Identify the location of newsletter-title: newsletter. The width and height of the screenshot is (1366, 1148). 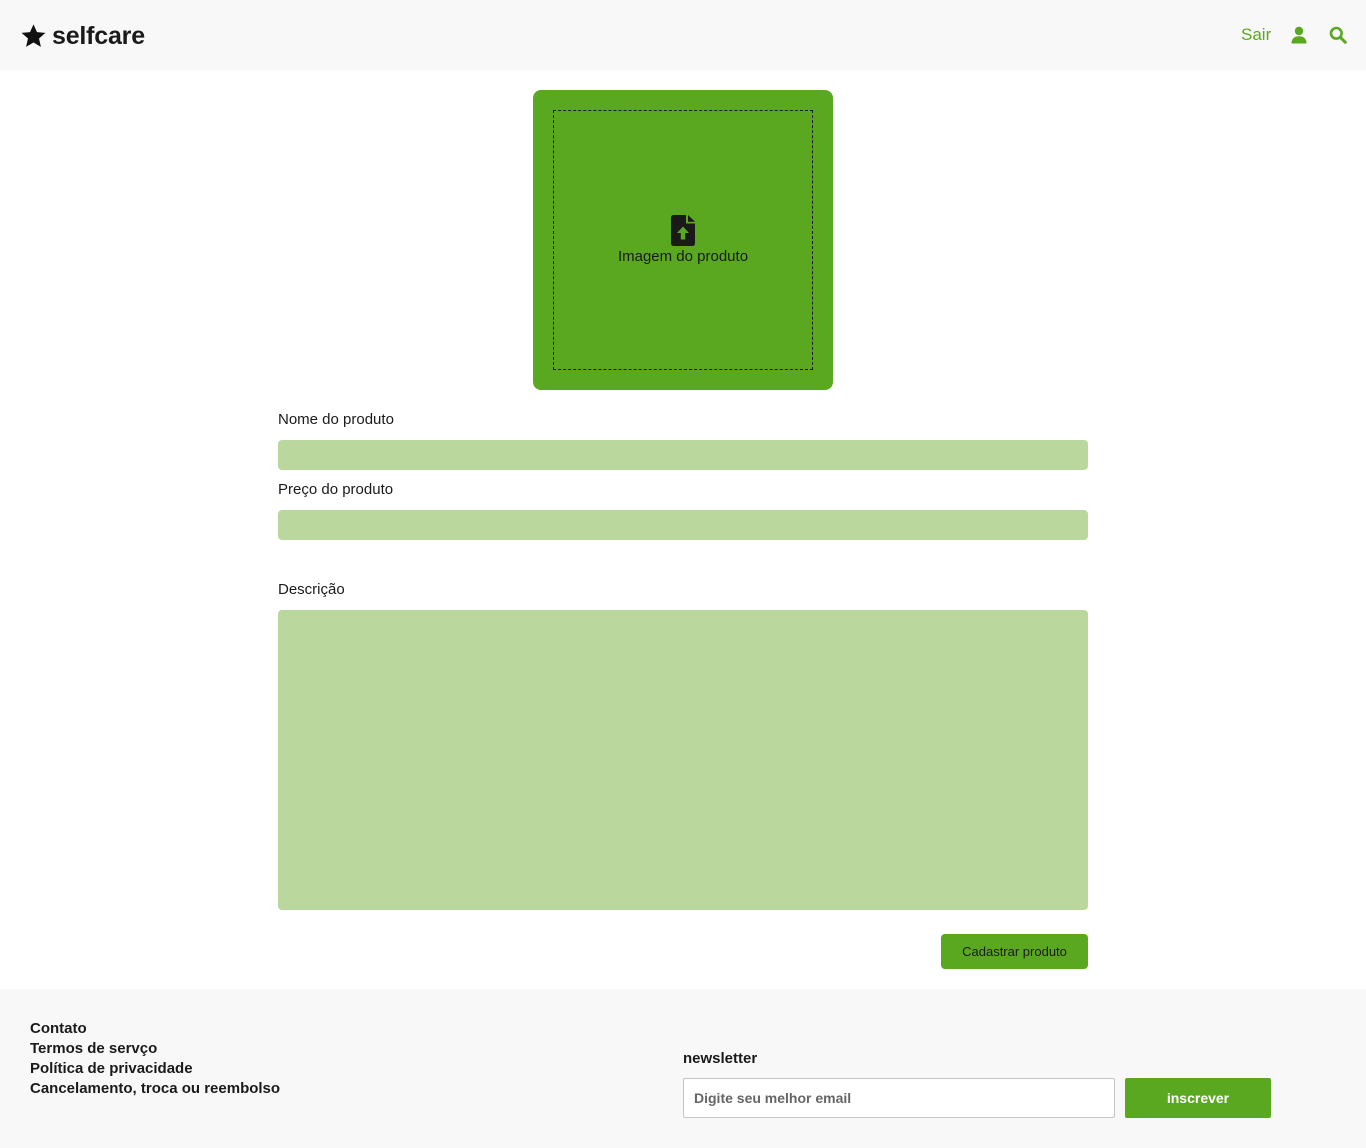
(720, 1058).